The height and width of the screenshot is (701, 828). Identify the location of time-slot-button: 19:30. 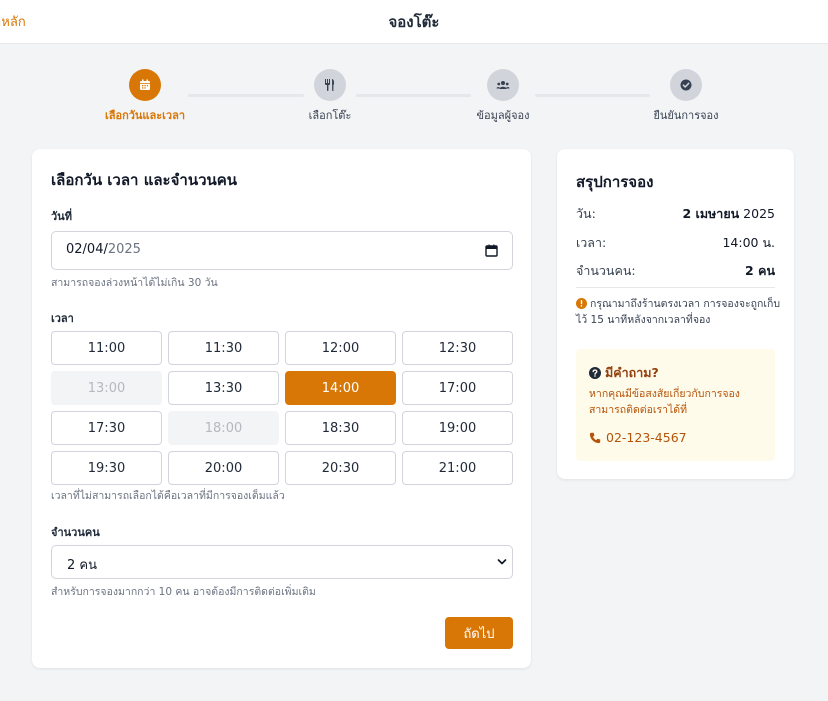
(106, 468).